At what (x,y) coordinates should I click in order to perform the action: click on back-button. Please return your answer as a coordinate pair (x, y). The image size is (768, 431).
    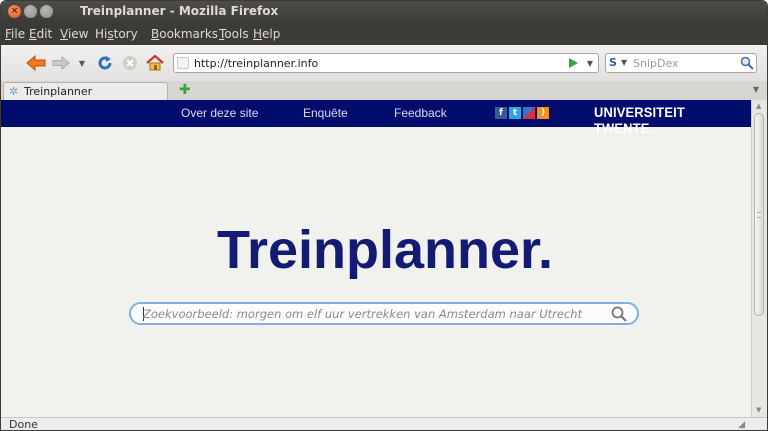
    Looking at the image, I should click on (36, 63).